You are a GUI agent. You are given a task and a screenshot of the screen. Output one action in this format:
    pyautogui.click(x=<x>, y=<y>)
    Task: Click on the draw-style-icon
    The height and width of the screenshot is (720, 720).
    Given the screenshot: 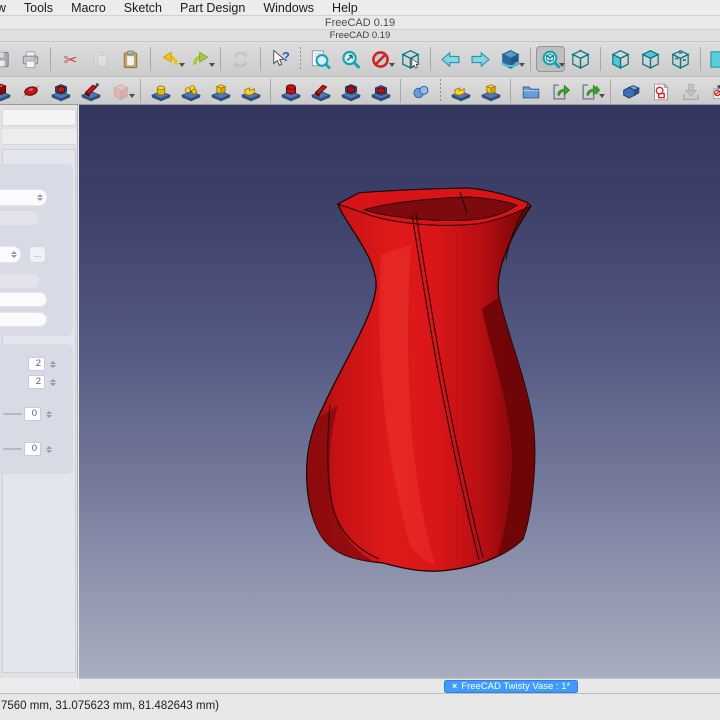 What is the action you would take?
    pyautogui.click(x=380, y=59)
    